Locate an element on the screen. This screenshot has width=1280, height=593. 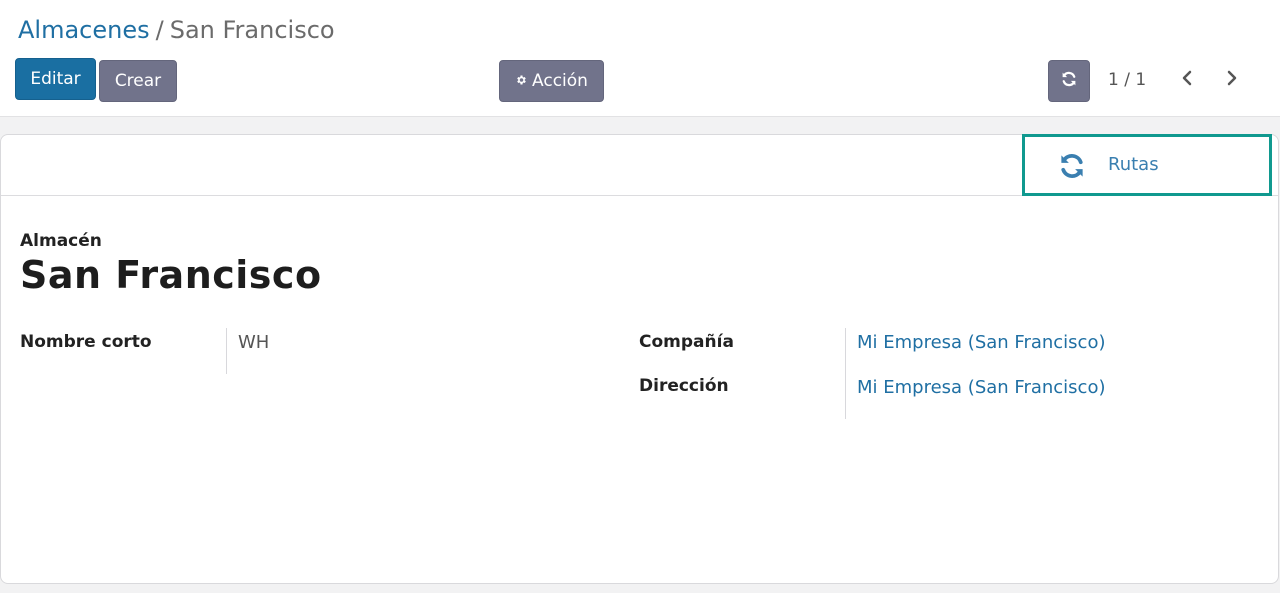
company-label: Compañía is located at coordinates (686, 342).